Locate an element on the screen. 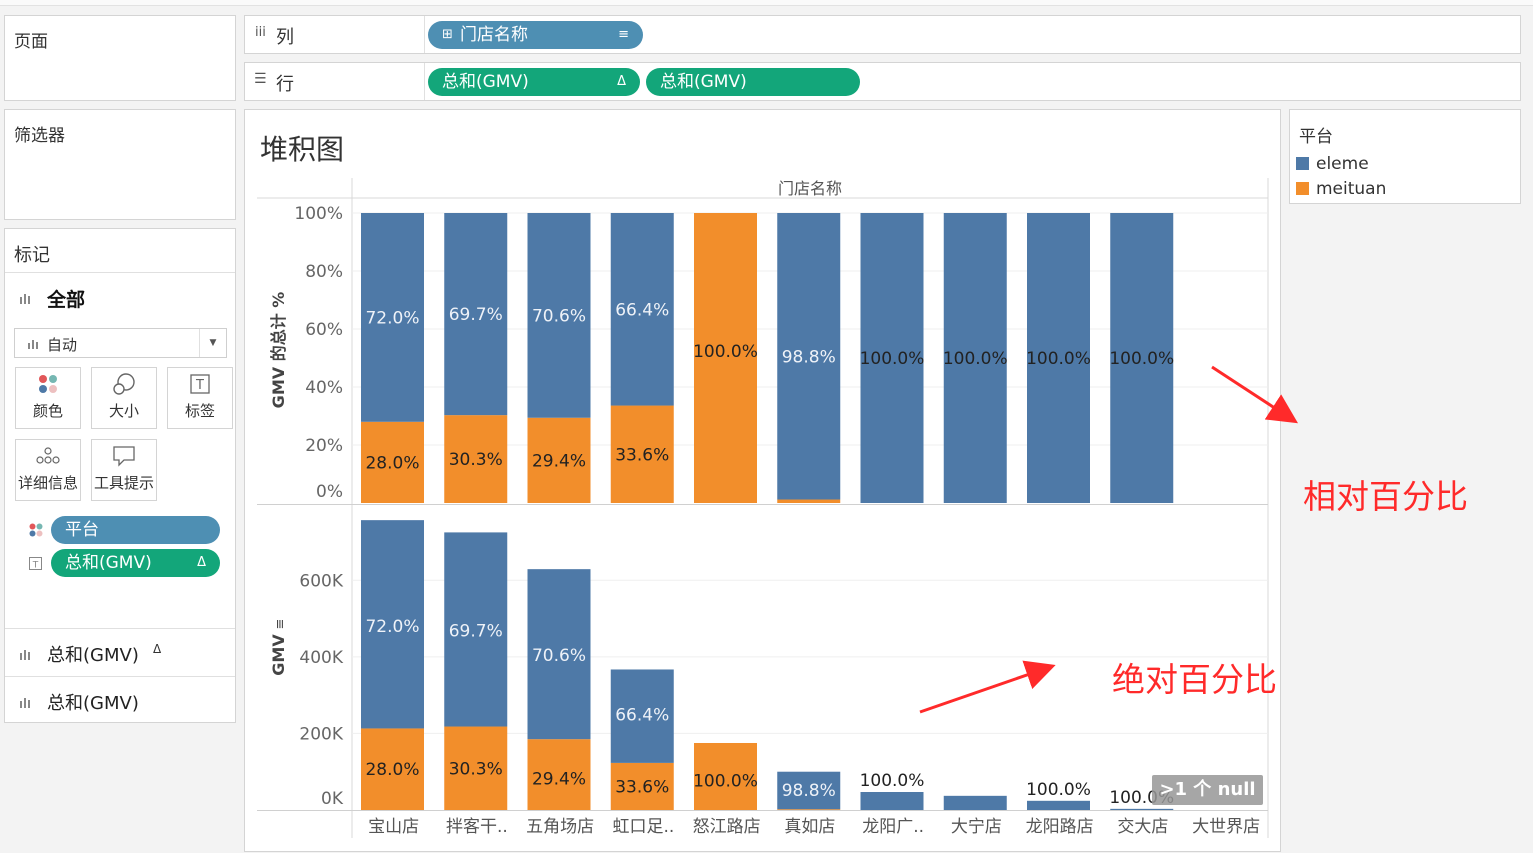  annotation-relative-percent: 相对百分比 is located at coordinates (1385, 496).